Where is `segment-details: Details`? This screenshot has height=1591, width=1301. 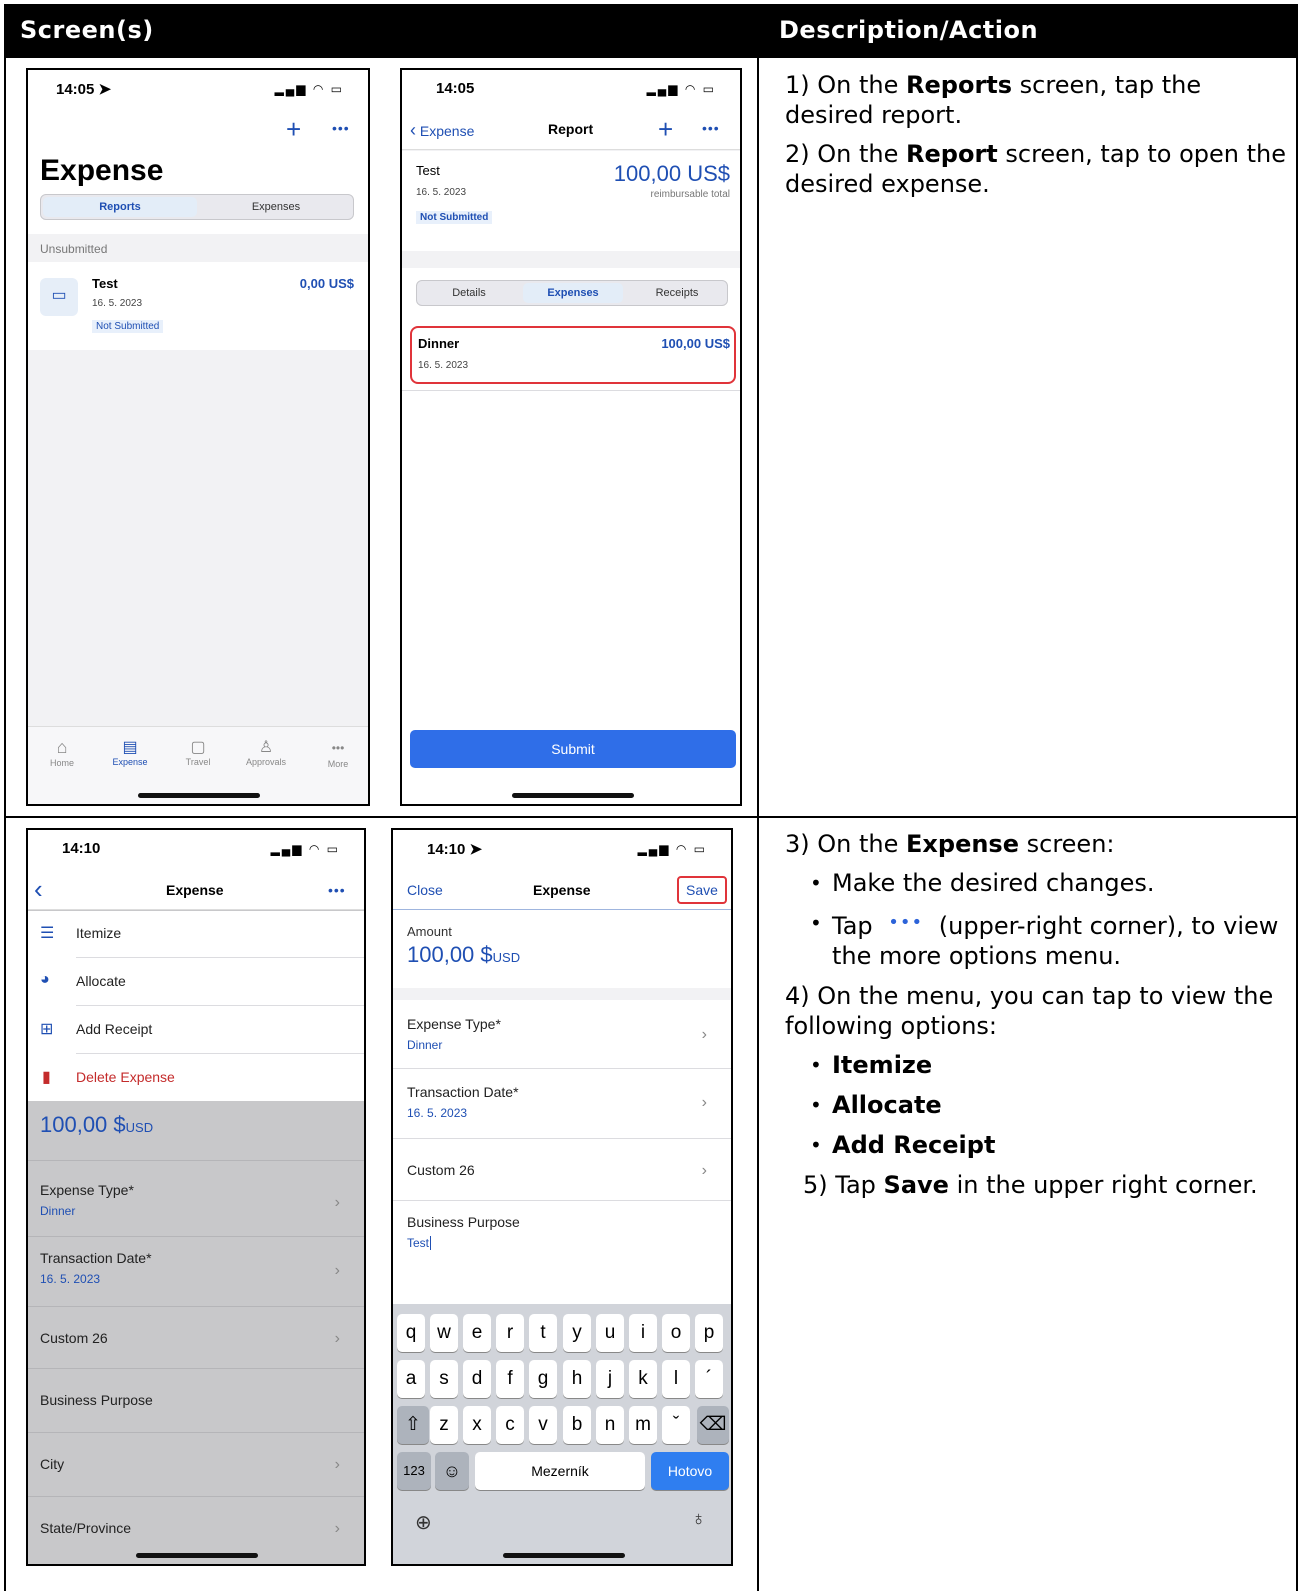
segment-details: Details is located at coordinates (469, 293).